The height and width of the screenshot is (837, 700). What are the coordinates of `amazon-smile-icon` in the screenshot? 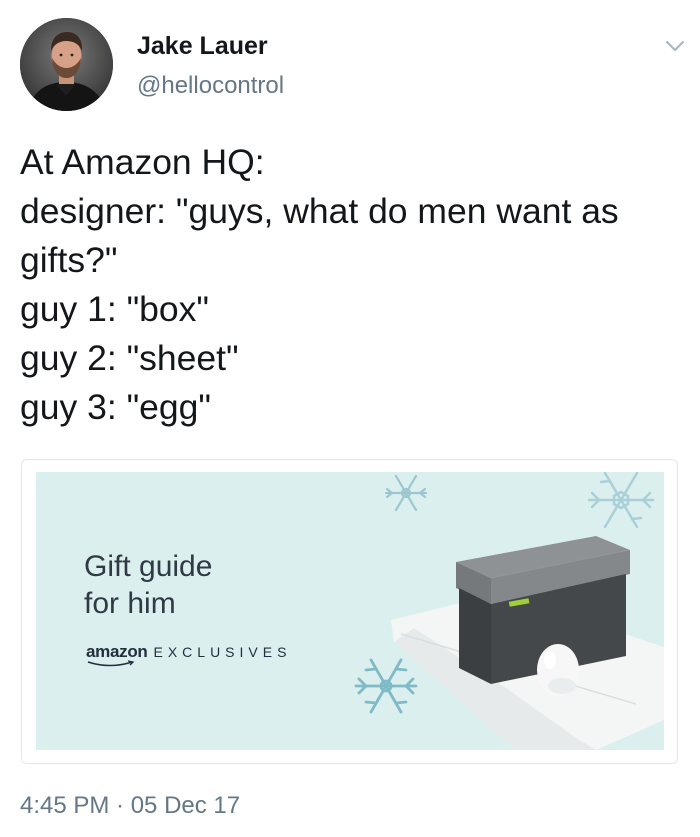 It's located at (111, 663).